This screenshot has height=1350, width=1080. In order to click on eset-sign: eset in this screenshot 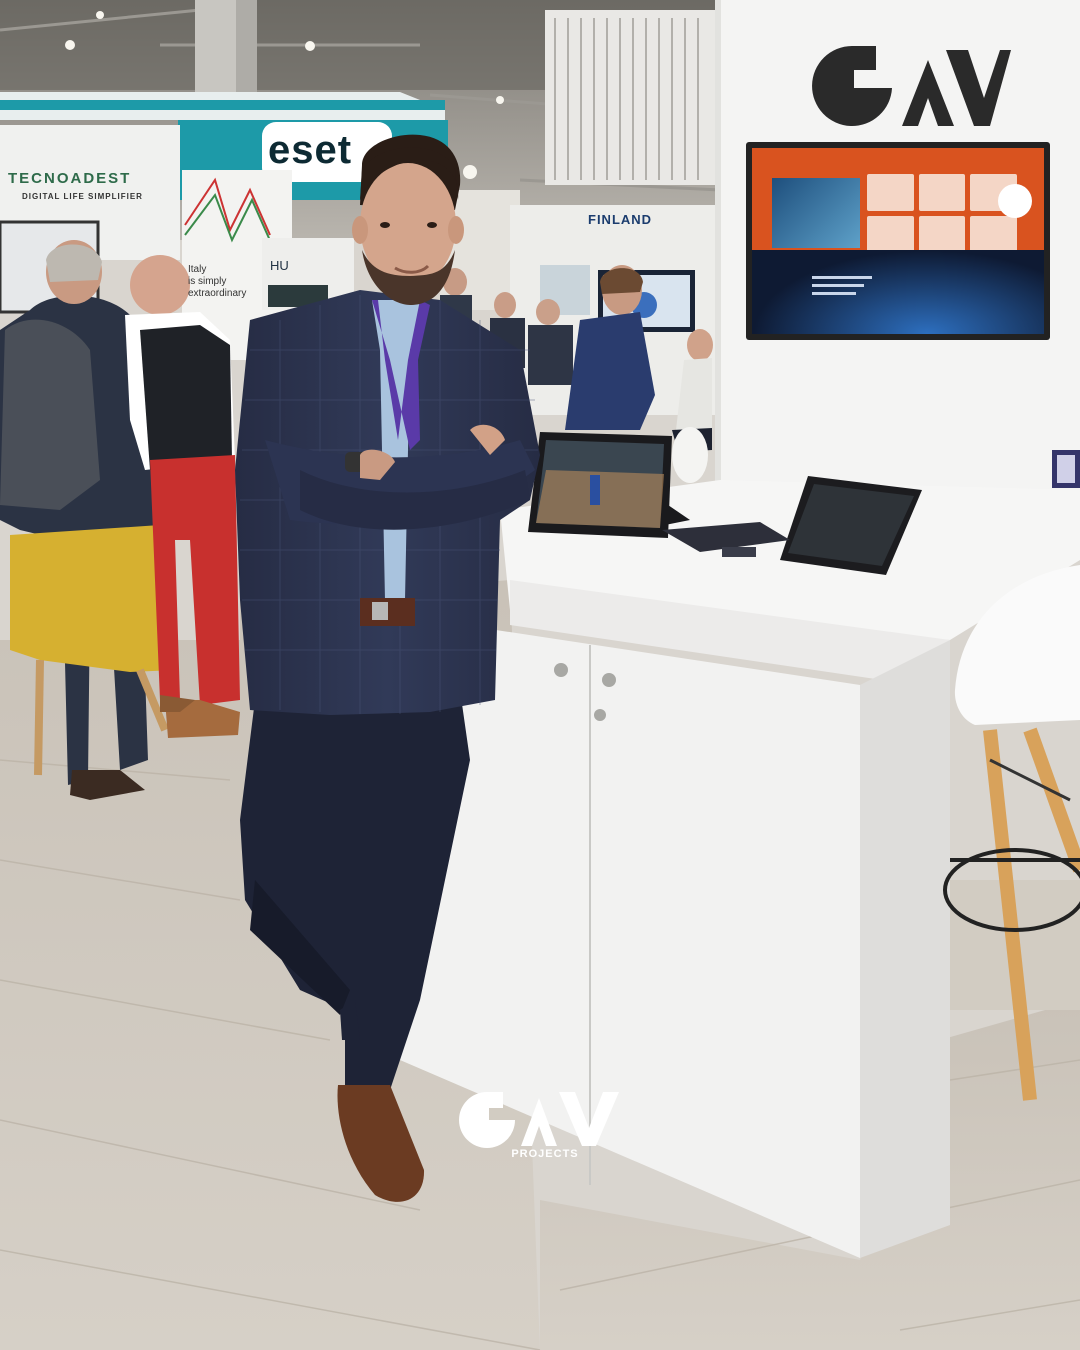, I will do `click(310, 150)`.